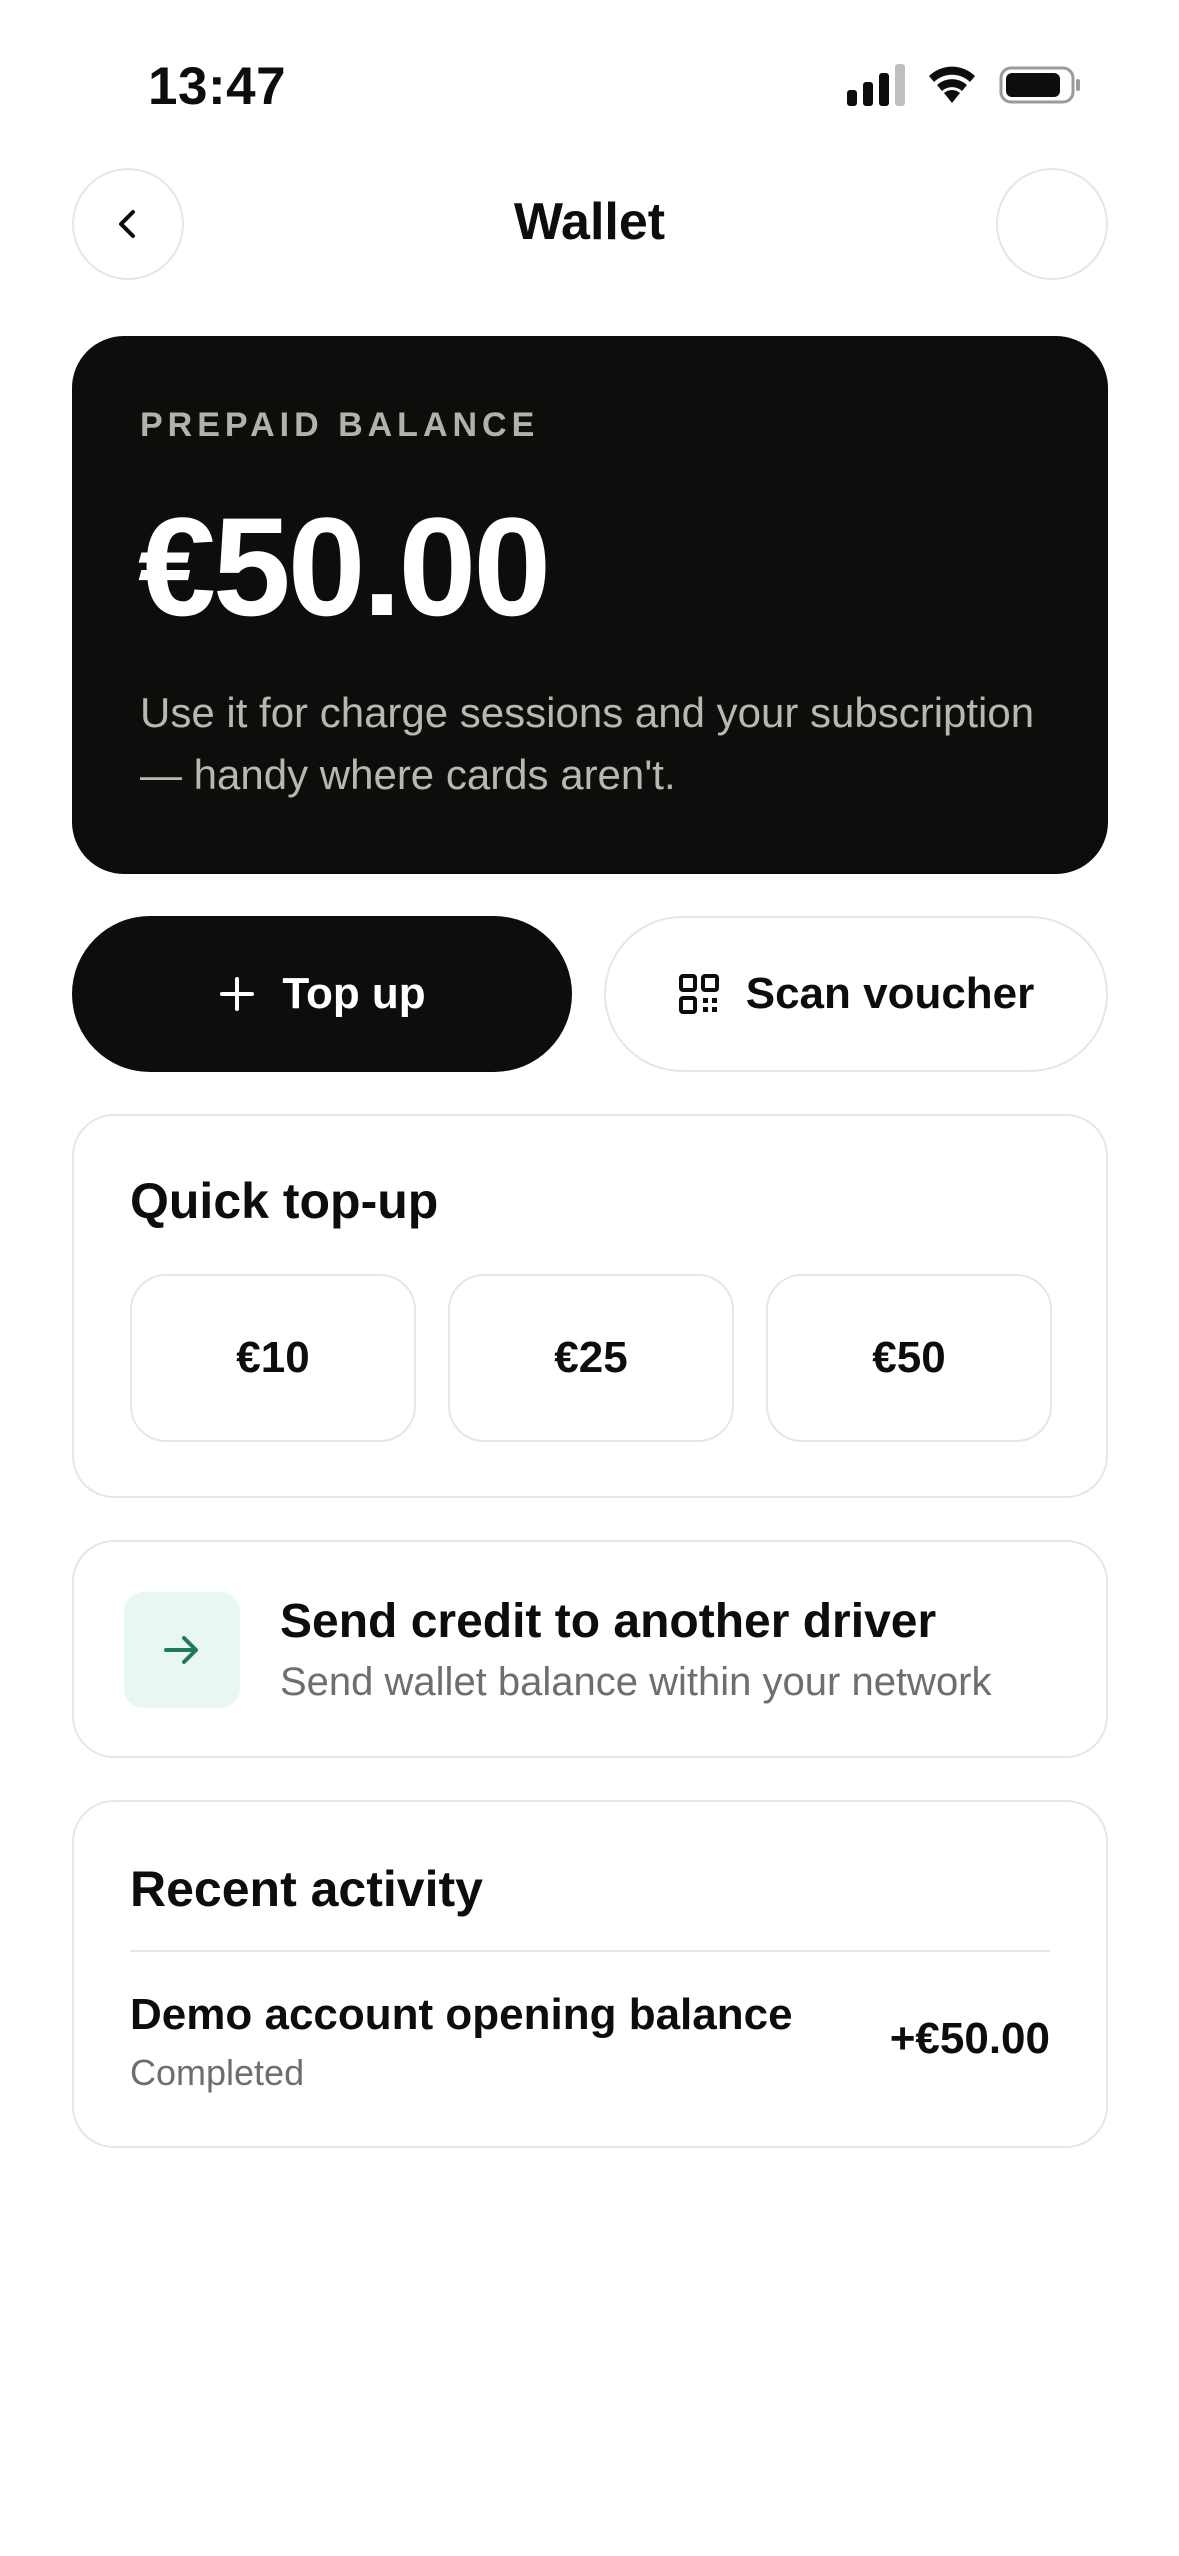 The height and width of the screenshot is (2556, 1179). I want to click on transaction-status: Completed, so click(217, 2072).